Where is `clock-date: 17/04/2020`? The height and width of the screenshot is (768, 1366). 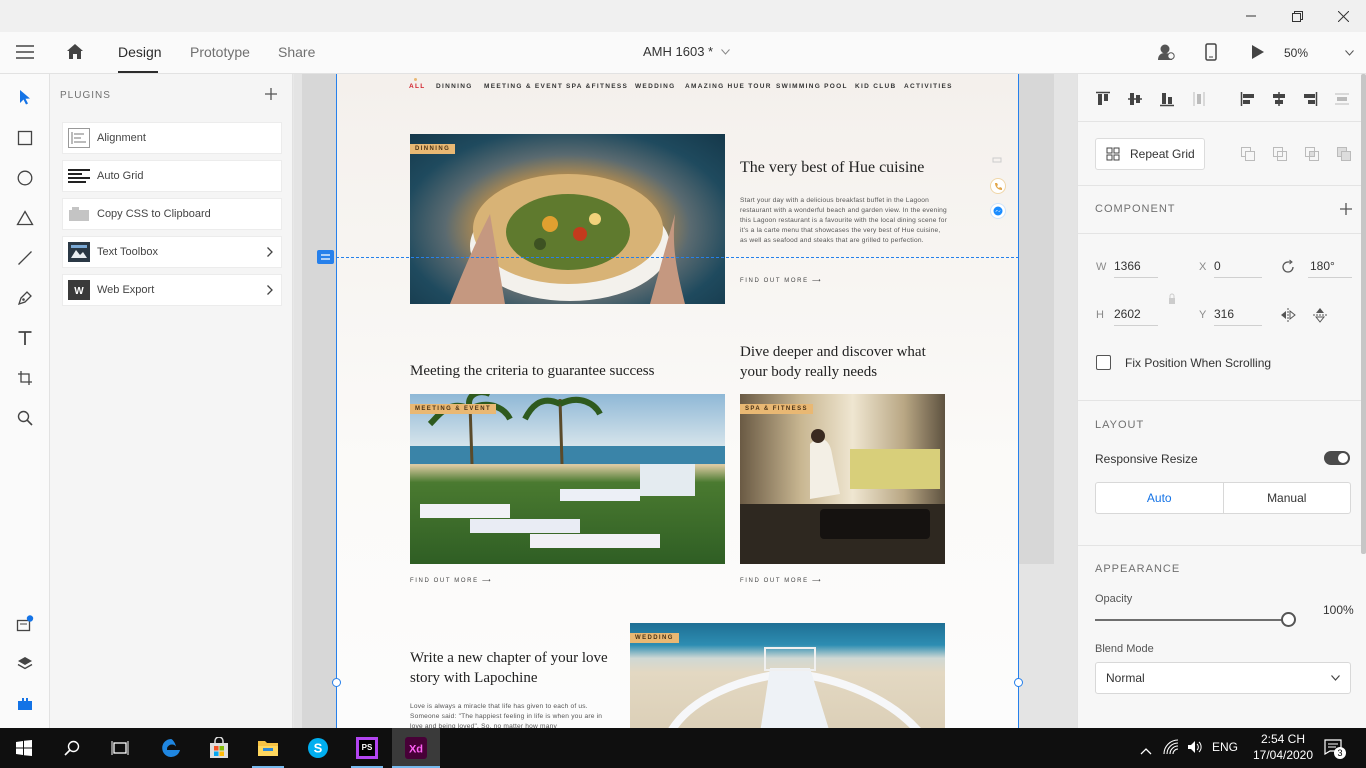
clock-date: 17/04/2020 is located at coordinates (1283, 755).